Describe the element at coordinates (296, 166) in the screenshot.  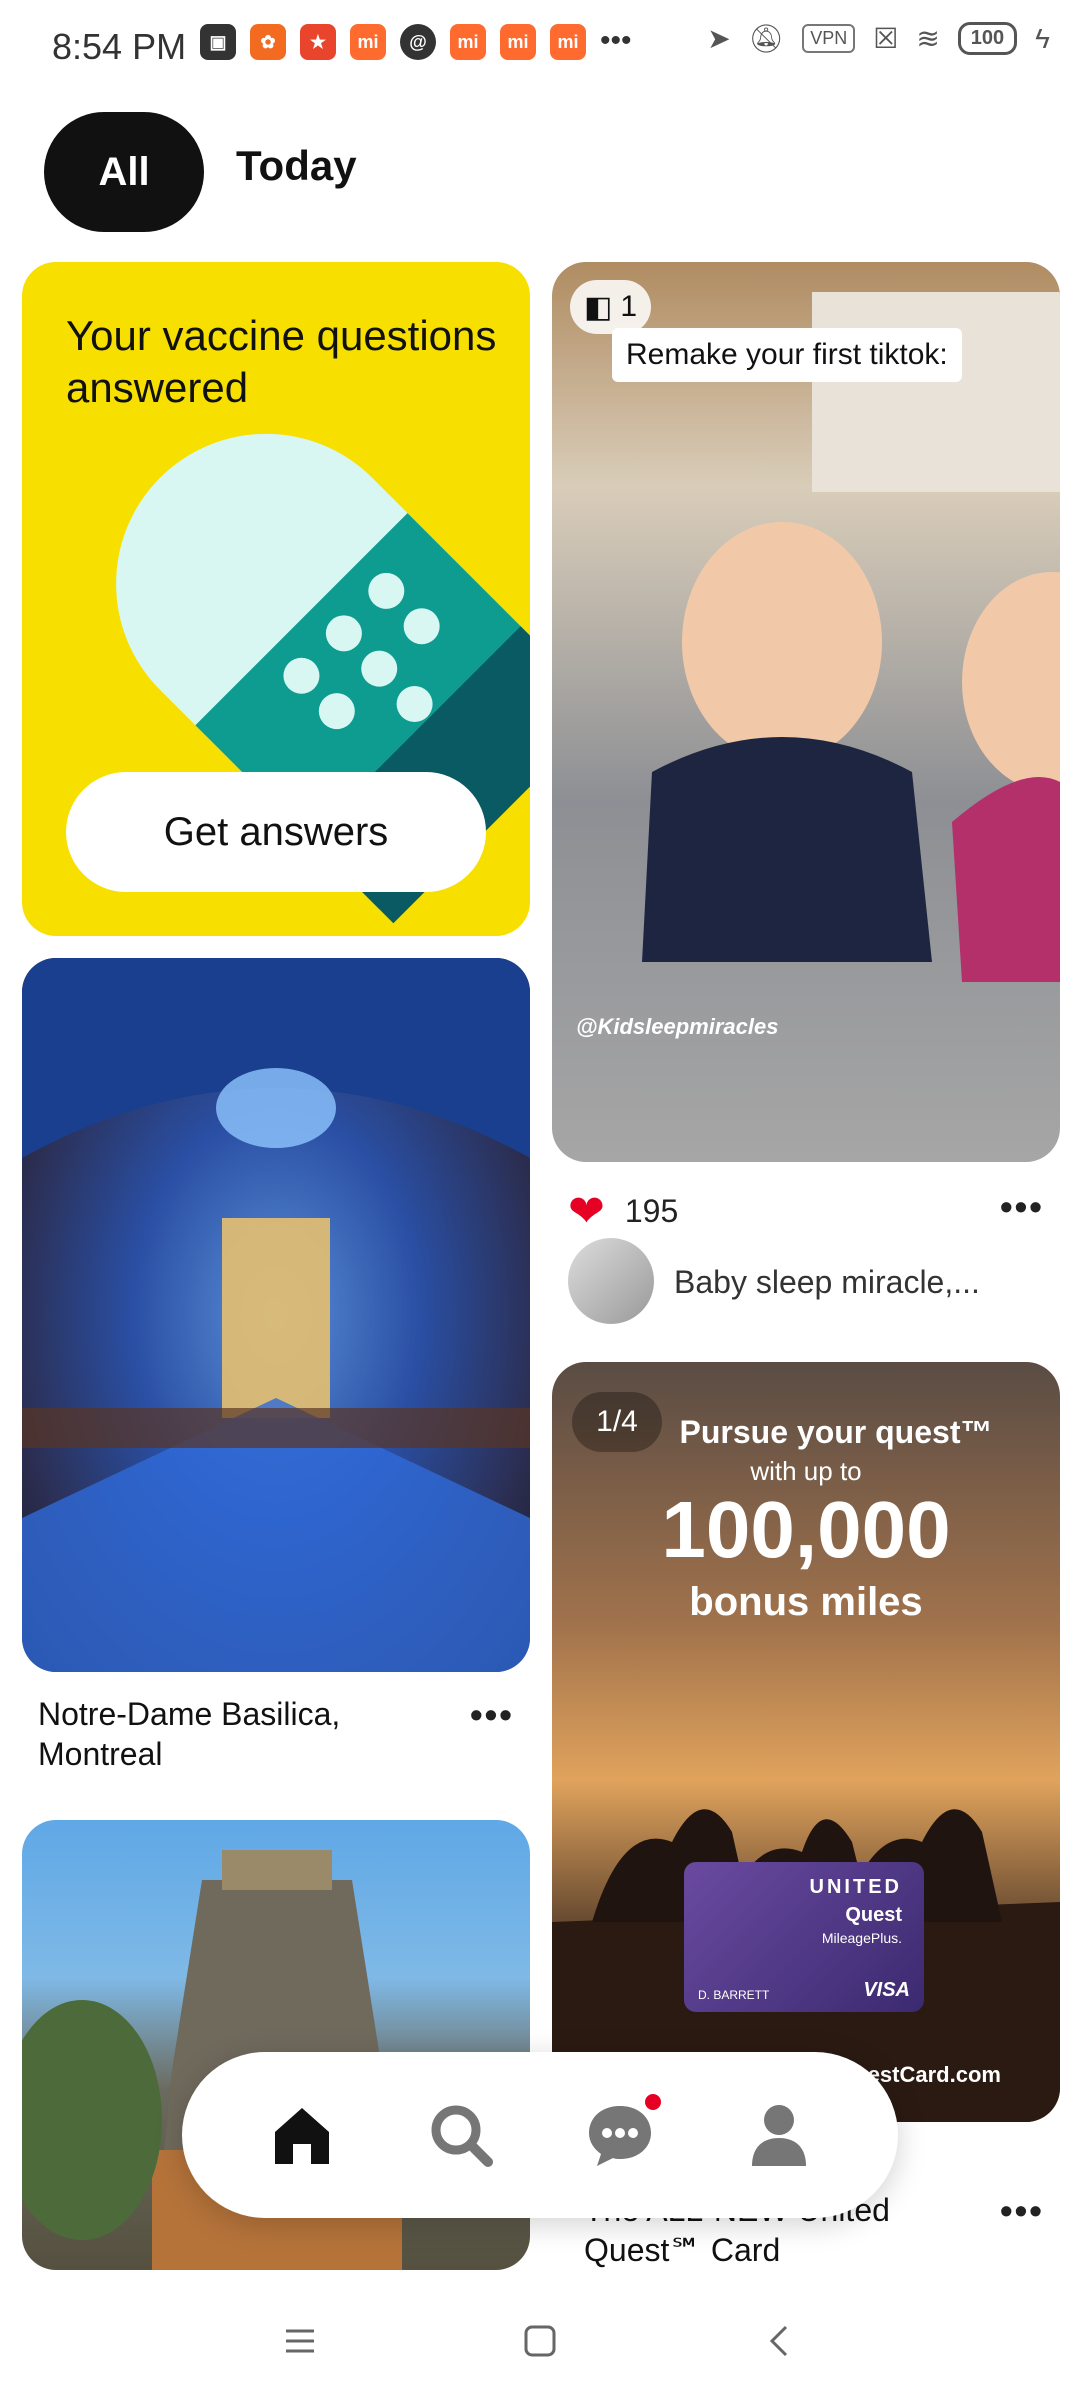
I see `tab-today: Today` at that location.